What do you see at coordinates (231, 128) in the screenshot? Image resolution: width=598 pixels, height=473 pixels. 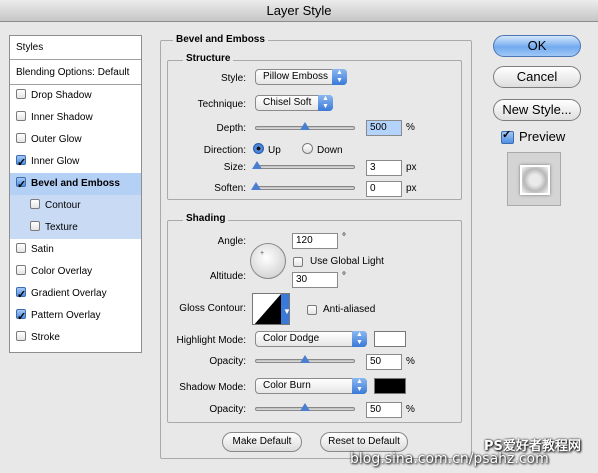 I see `depth-label: Depth:` at bounding box center [231, 128].